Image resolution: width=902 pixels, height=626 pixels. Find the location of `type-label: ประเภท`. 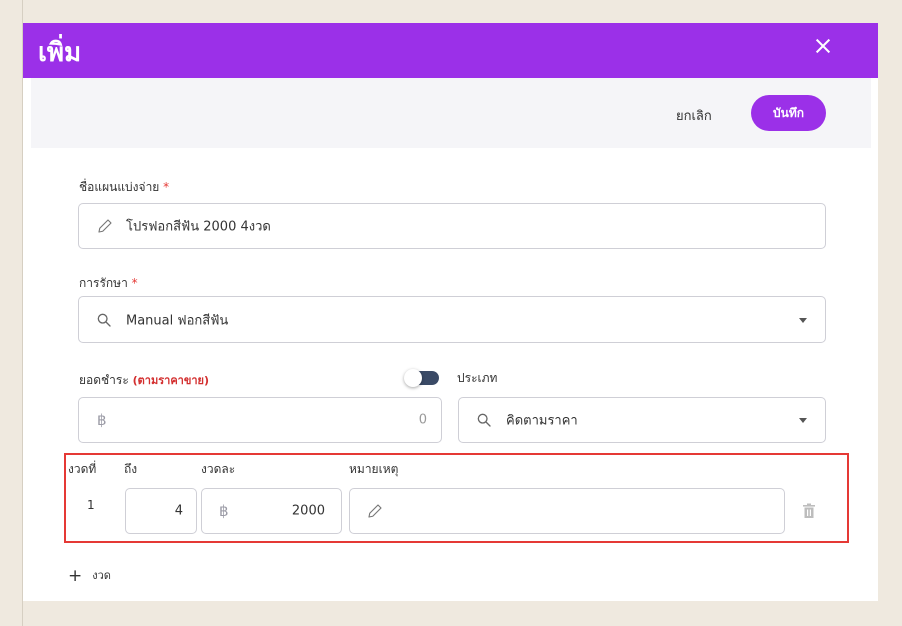

type-label: ประเภท is located at coordinates (477, 378).